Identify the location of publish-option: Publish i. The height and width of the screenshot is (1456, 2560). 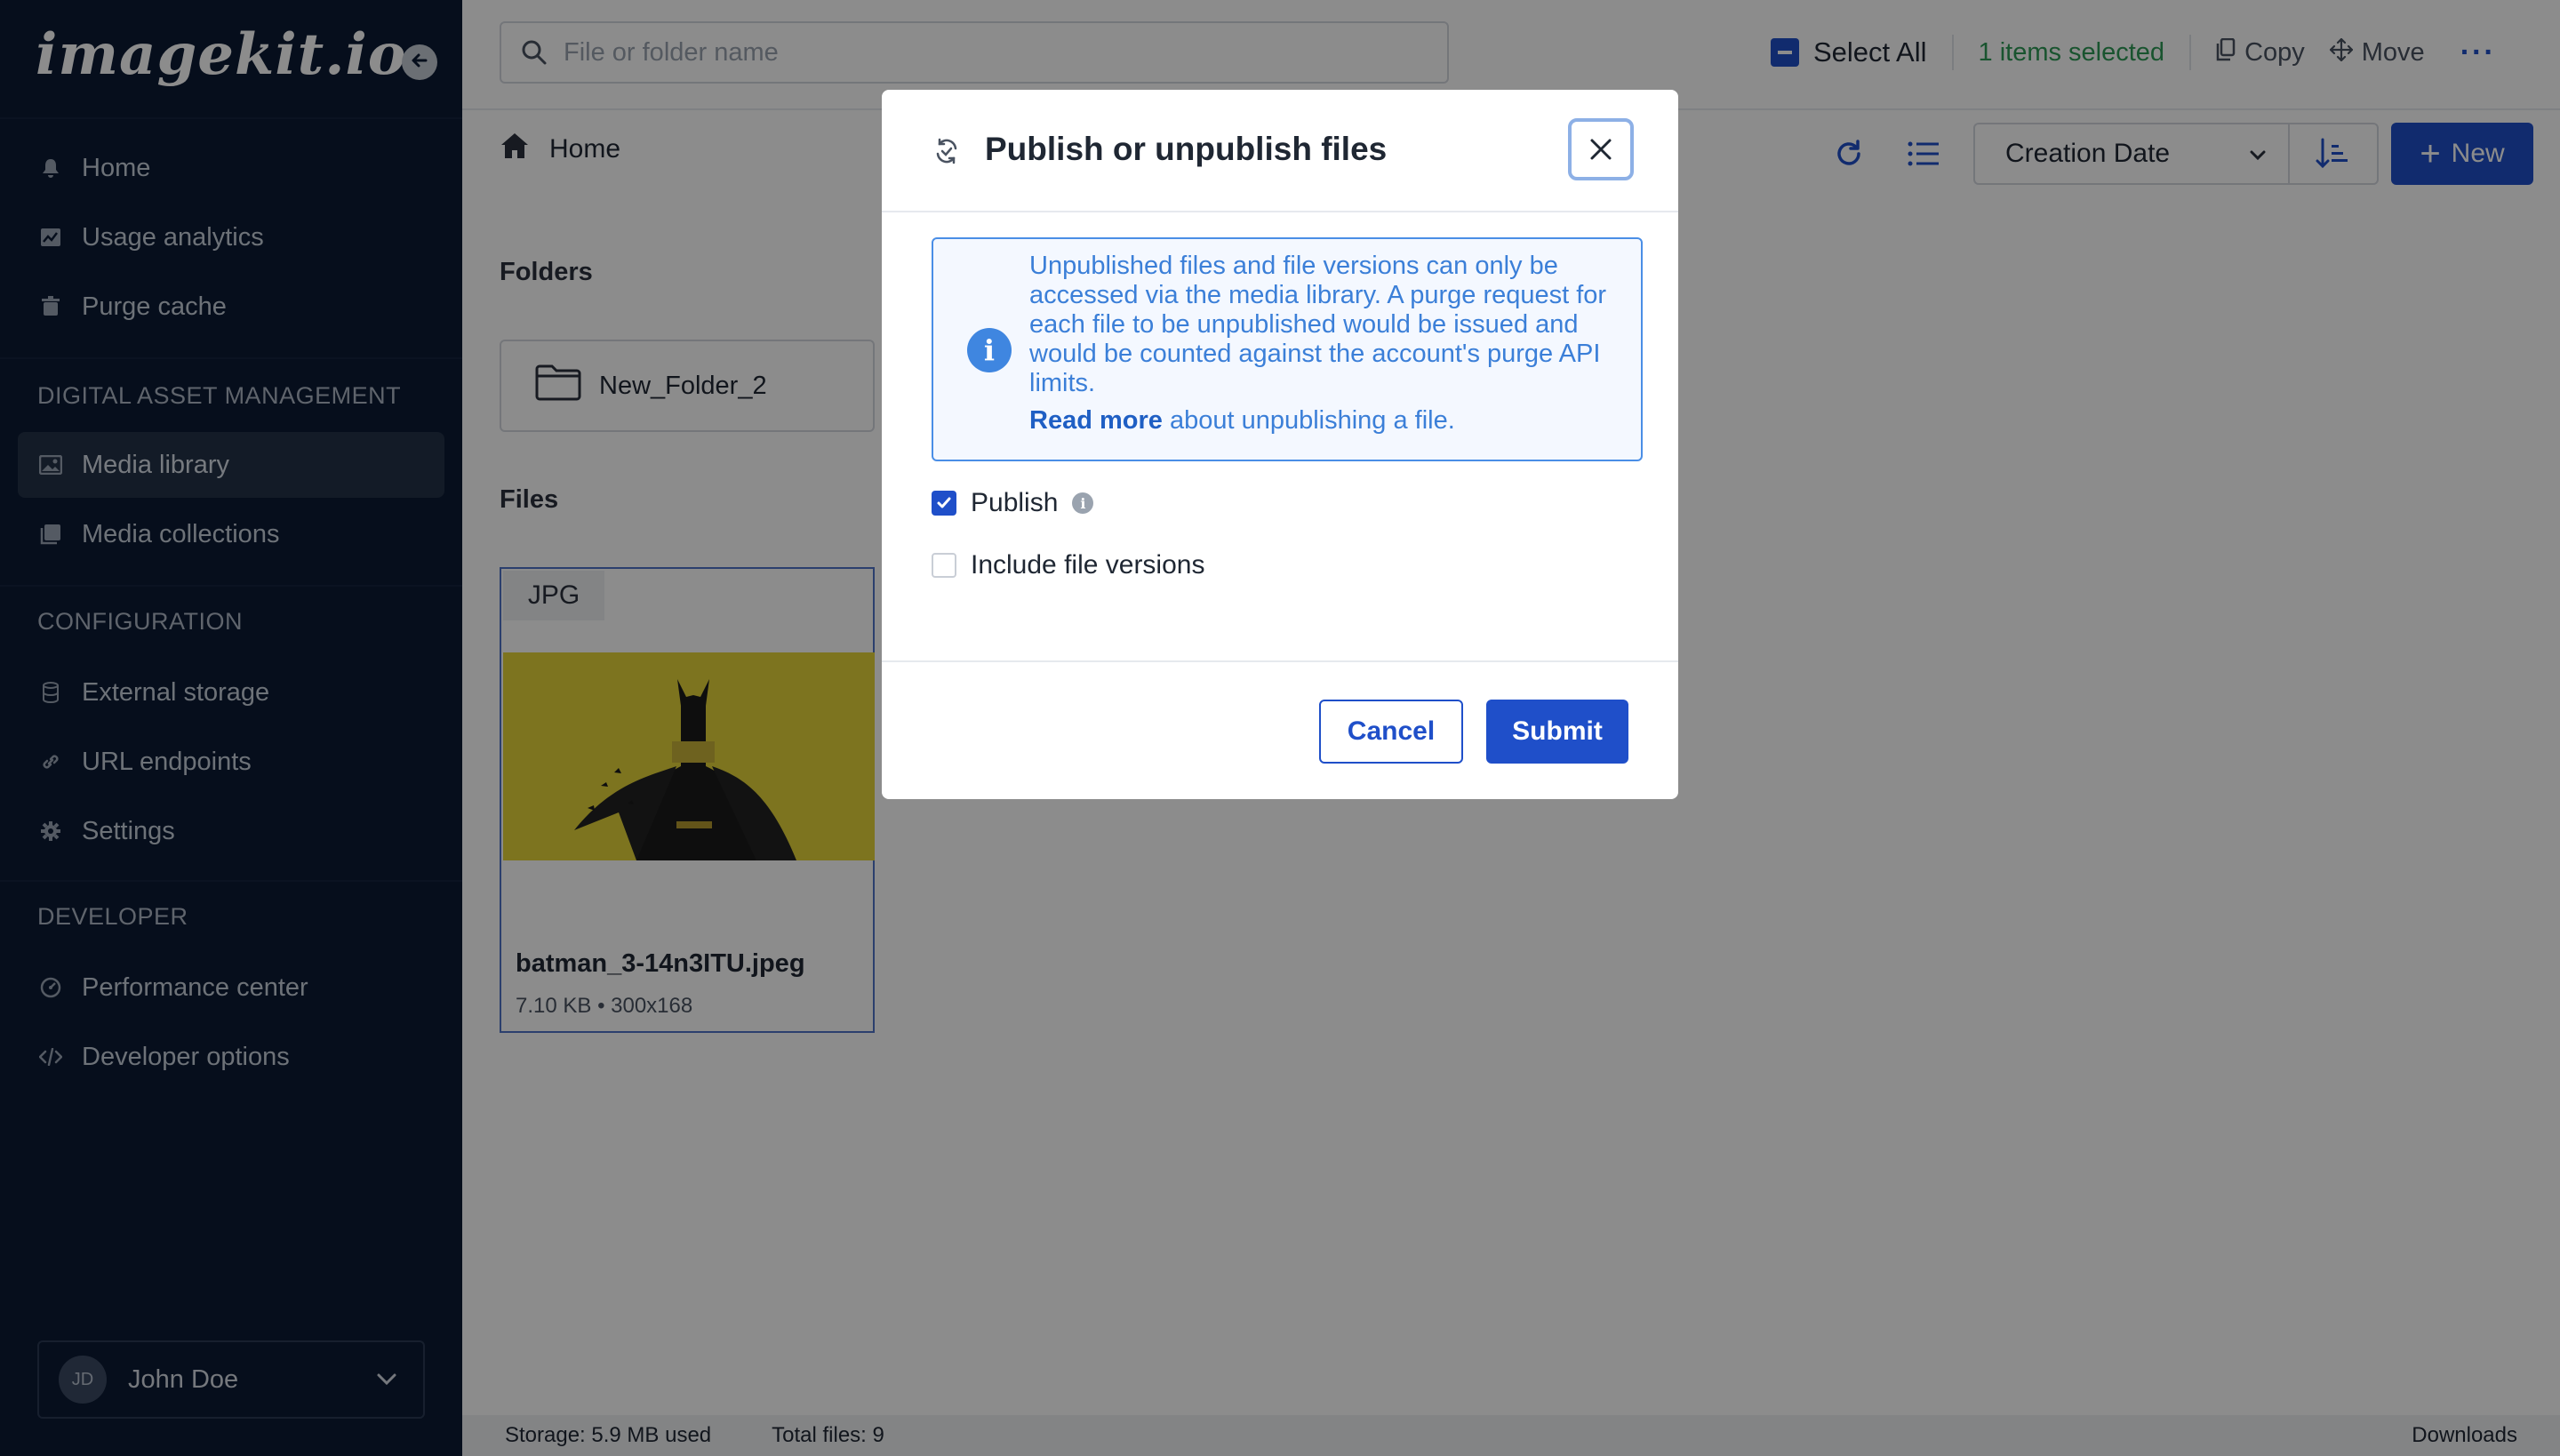
(1013, 503).